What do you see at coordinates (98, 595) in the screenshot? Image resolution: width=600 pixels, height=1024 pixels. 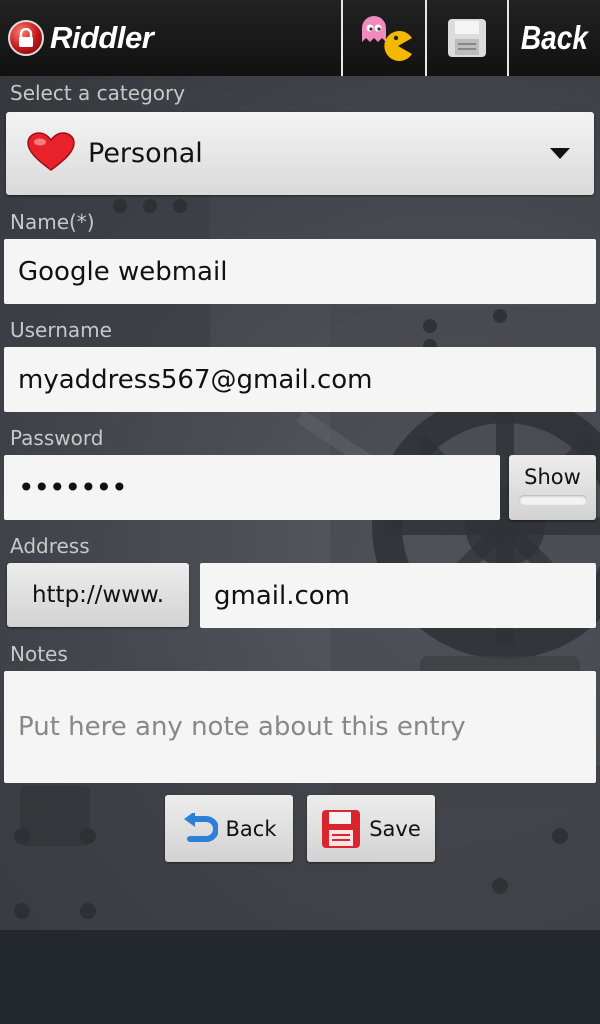 I see `address-prefix-button: http://www.` at bounding box center [98, 595].